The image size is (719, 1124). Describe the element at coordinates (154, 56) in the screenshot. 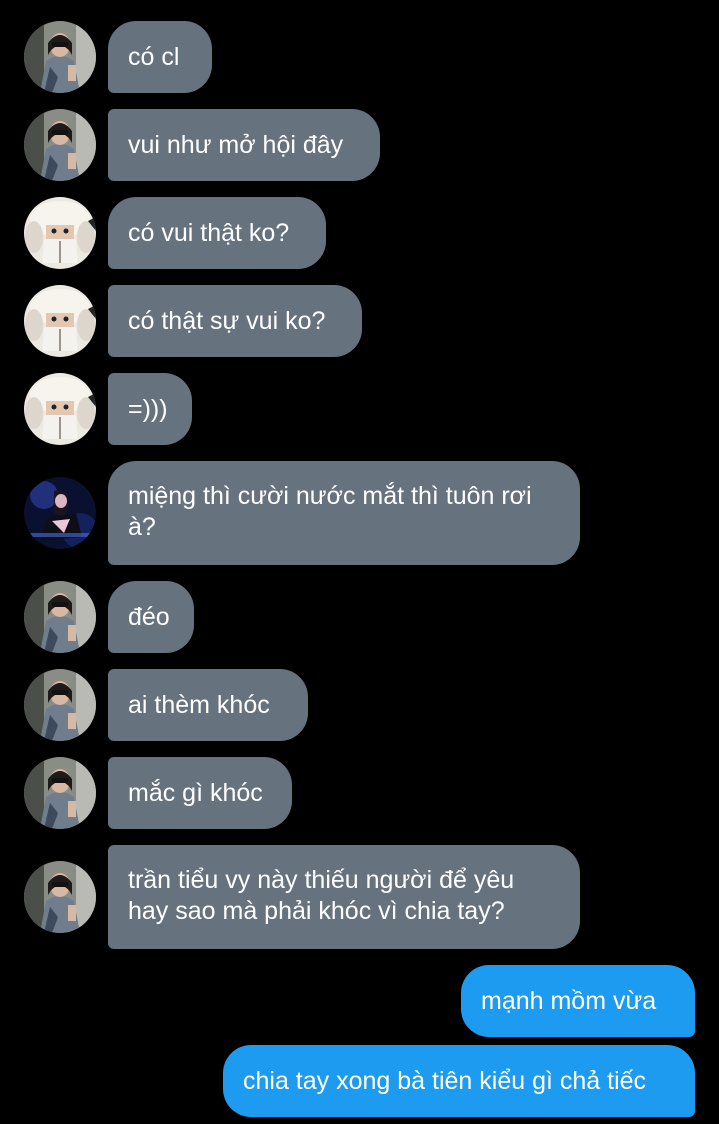

I see `message-text: có cl` at that location.